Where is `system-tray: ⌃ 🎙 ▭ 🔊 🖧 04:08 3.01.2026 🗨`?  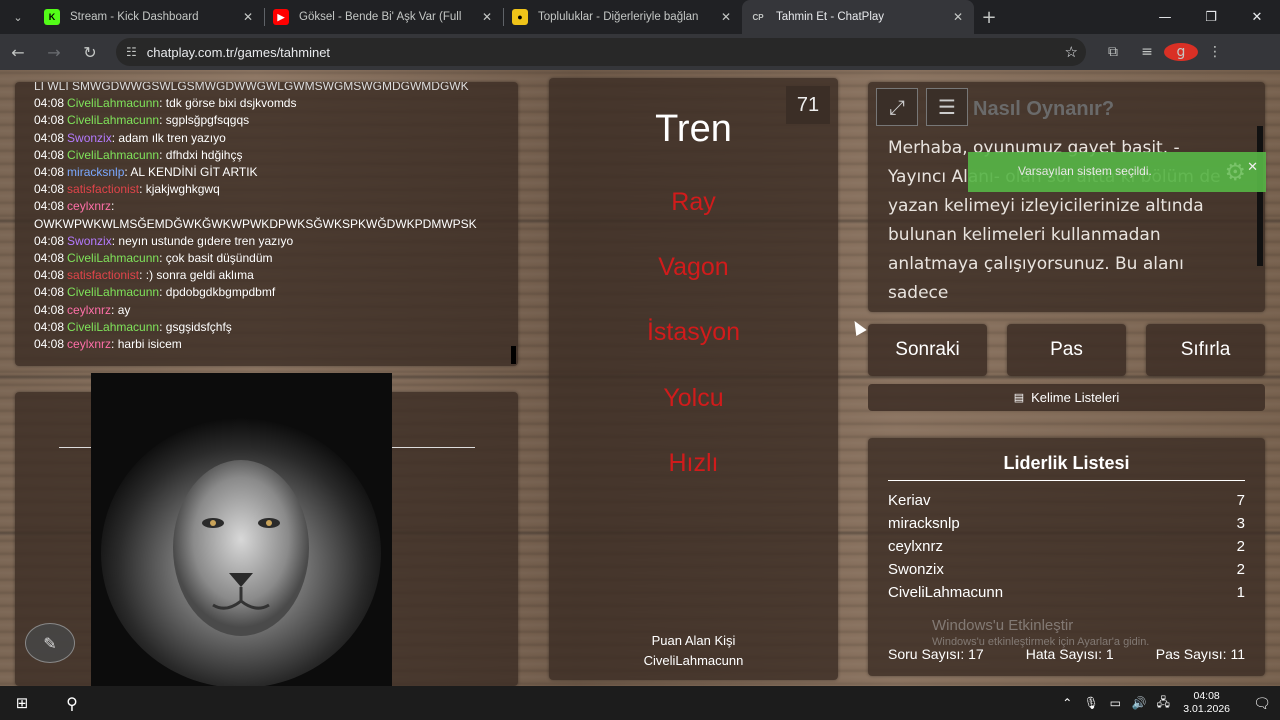
system-tray: ⌃ 🎙 ▭ 🔊 🖧 04:08 3.01.2026 🗨 is located at coordinates (1167, 703).